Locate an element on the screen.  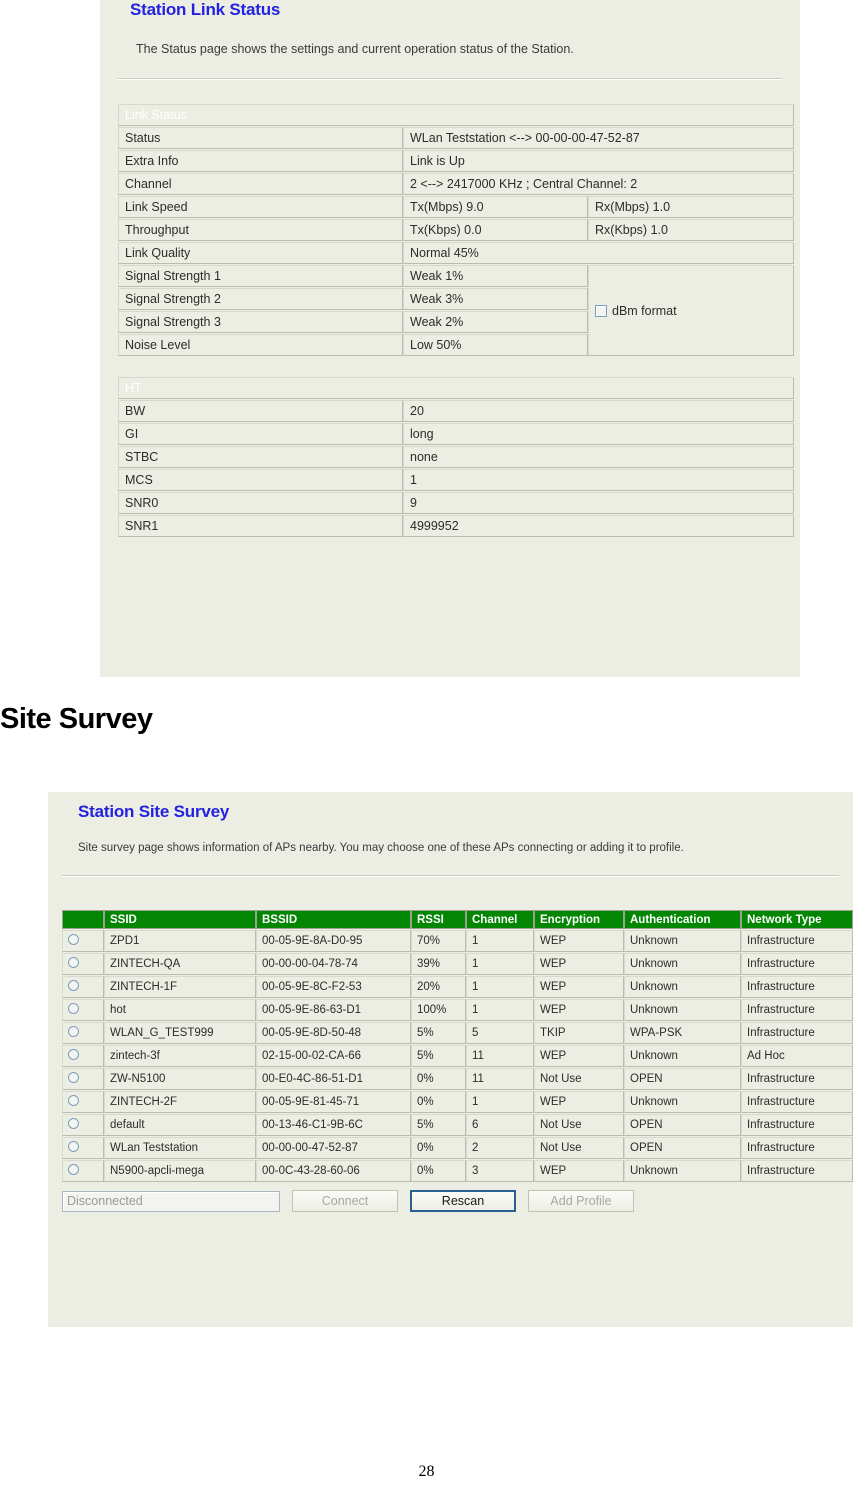
row-value: WLan Teststation <--> 00-00-00-47-52-87 is located at coordinates (598, 138).